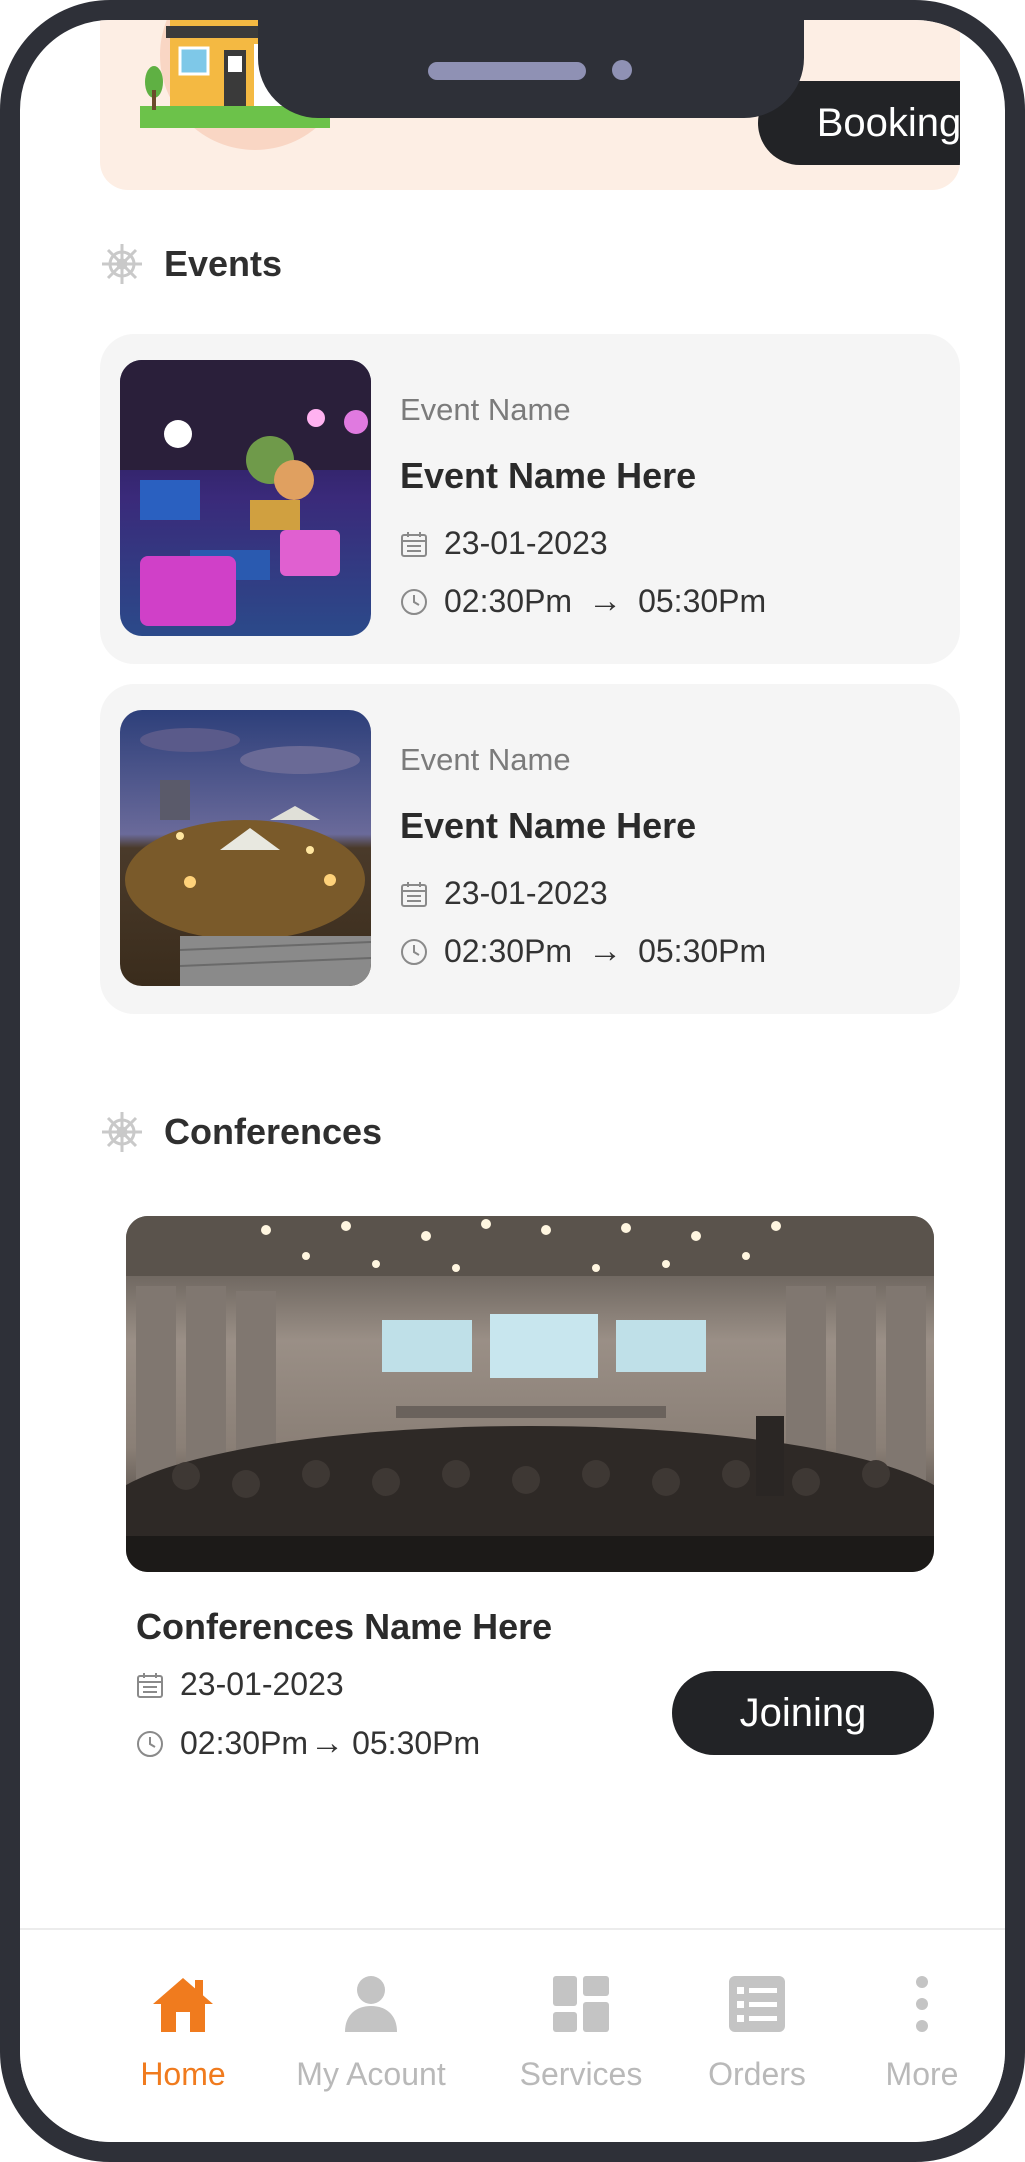 The height and width of the screenshot is (2162, 1025). I want to click on conferences-header: Conferences, so click(241, 1132).